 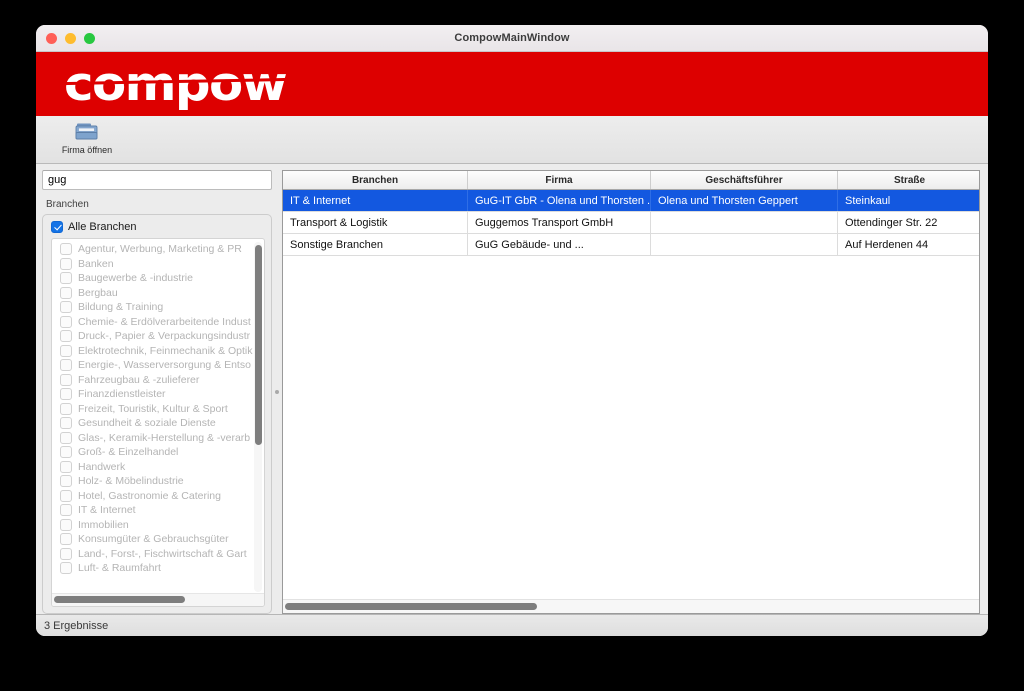 I want to click on minimize-button, so click(x=70, y=38).